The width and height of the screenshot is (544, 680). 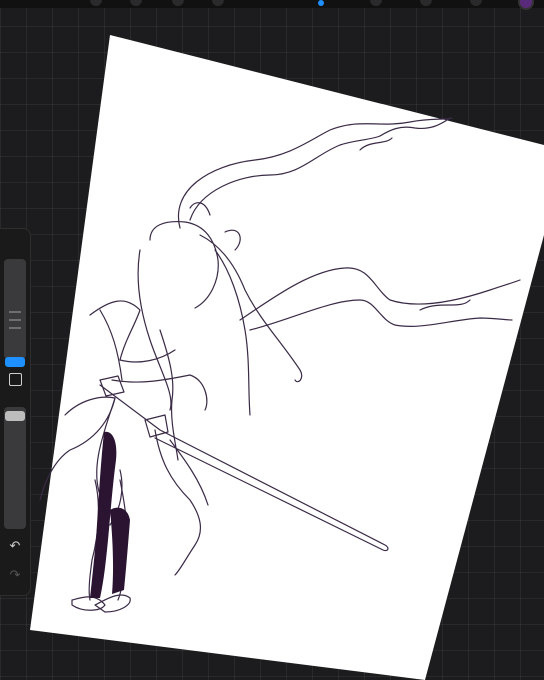 I want to click on redo-icon: ↷, so click(x=15, y=576).